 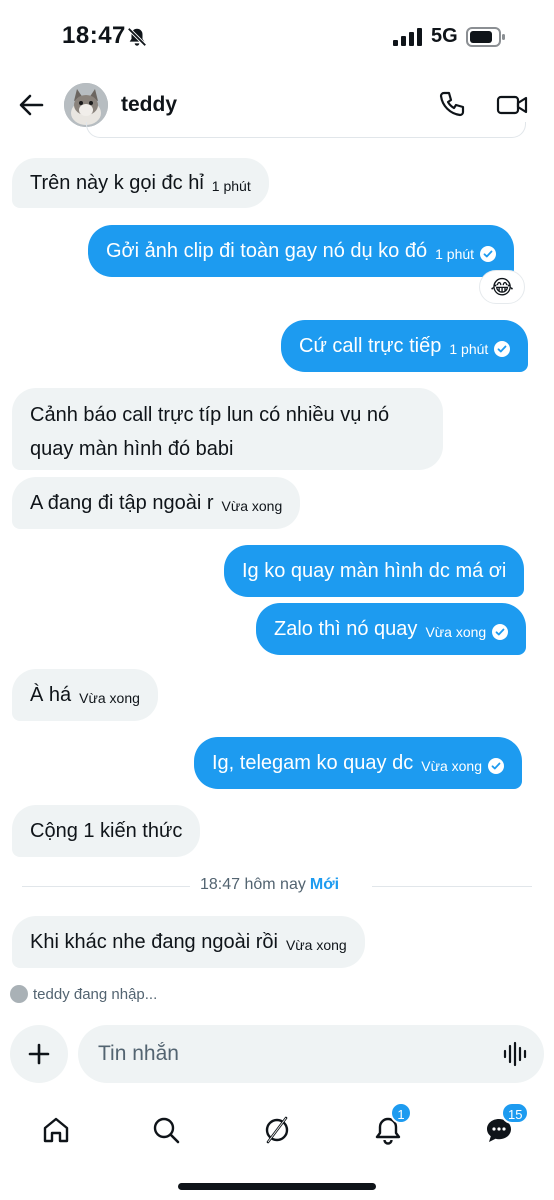 I want to click on avatar, so click(x=86, y=105).